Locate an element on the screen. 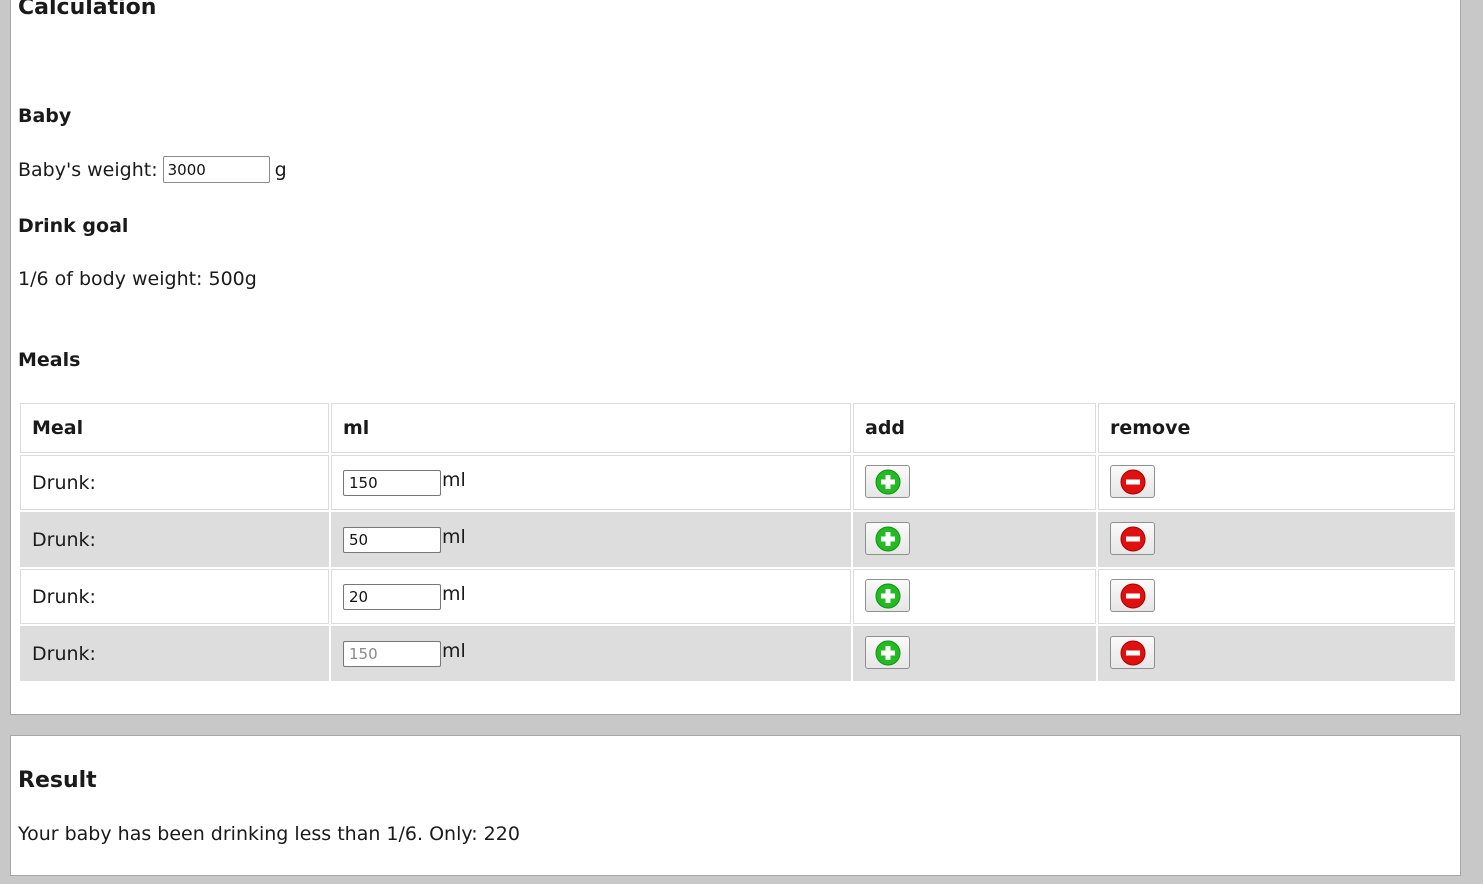 The height and width of the screenshot is (884, 1483). header-remove: remove is located at coordinates (1276, 428).